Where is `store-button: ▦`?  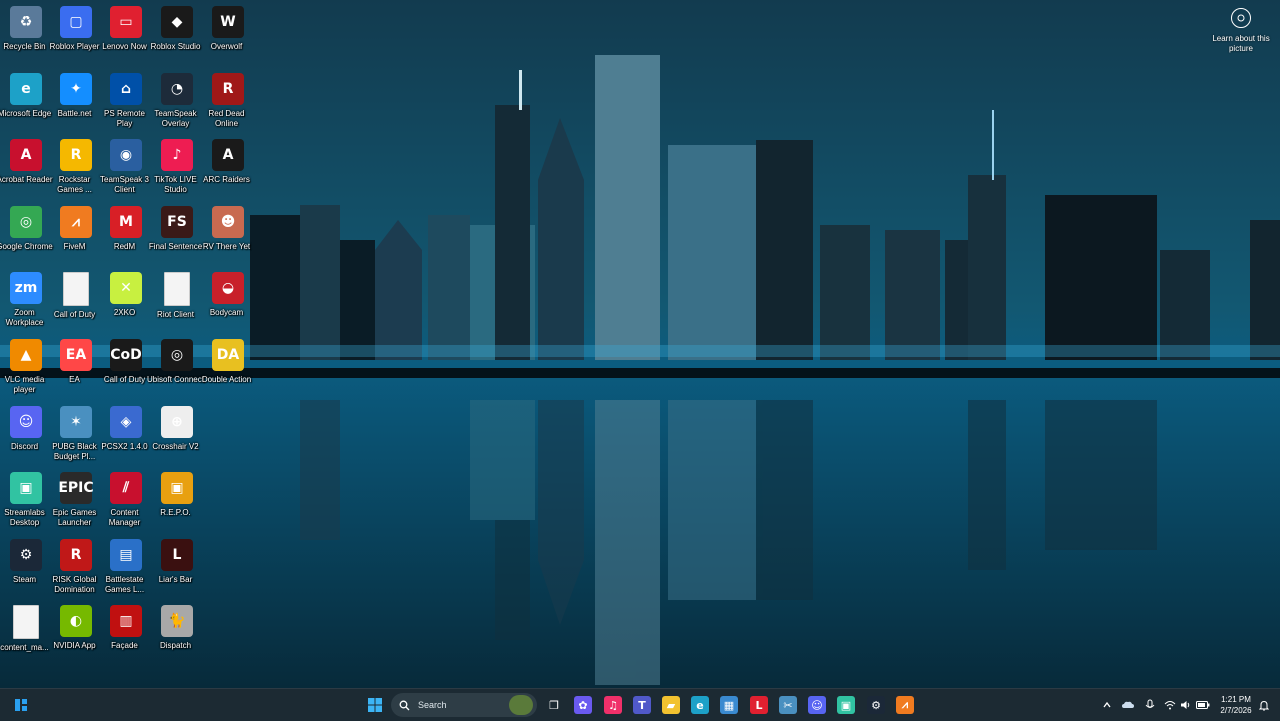
store-button: ▦ is located at coordinates (729, 705).